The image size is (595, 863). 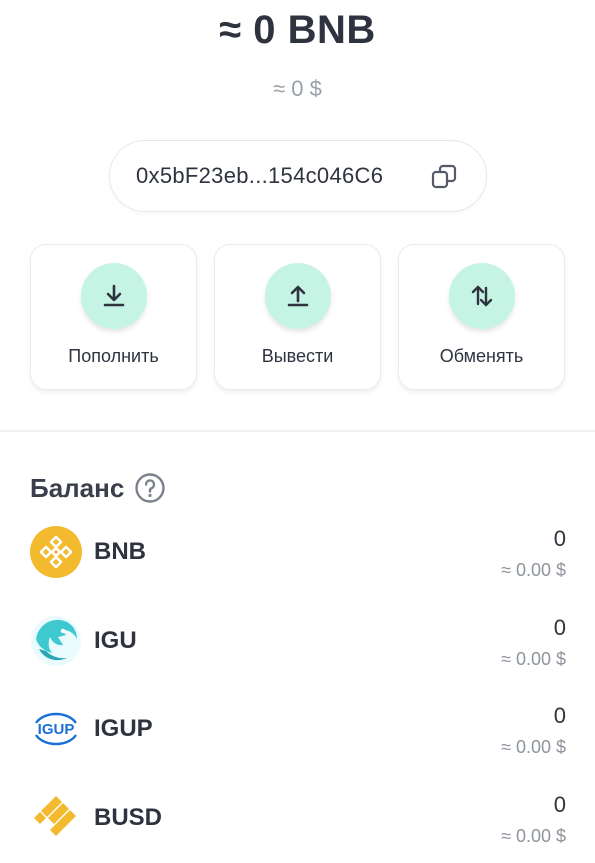 I want to click on balance-section-header: Баланс, so click(x=98, y=488).